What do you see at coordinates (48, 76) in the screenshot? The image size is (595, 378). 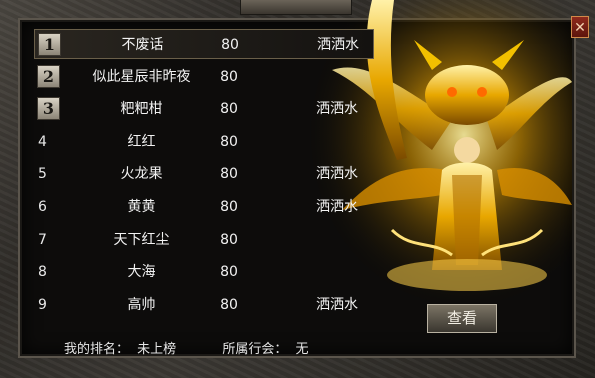 I see `rank-badge: 2` at bounding box center [48, 76].